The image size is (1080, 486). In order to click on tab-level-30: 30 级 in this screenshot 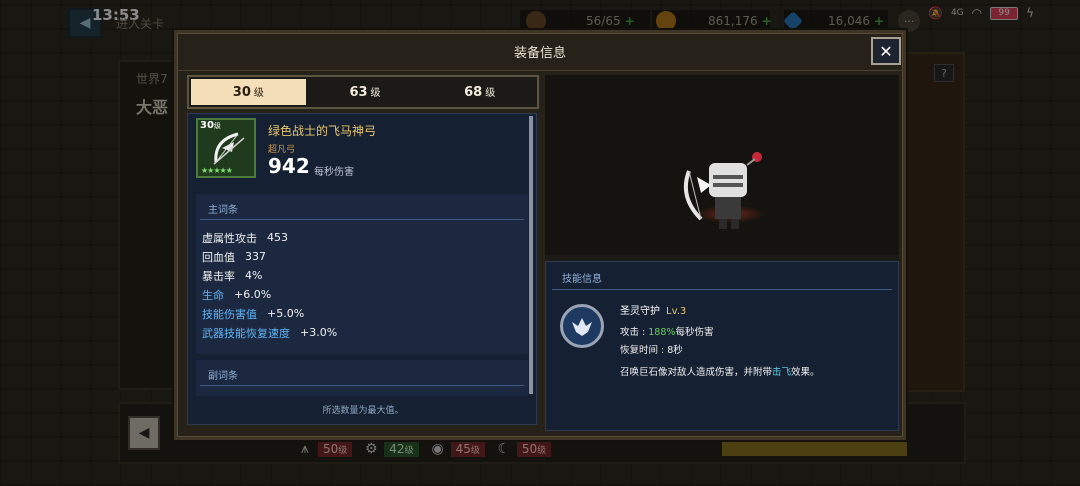, I will do `click(248, 92)`.